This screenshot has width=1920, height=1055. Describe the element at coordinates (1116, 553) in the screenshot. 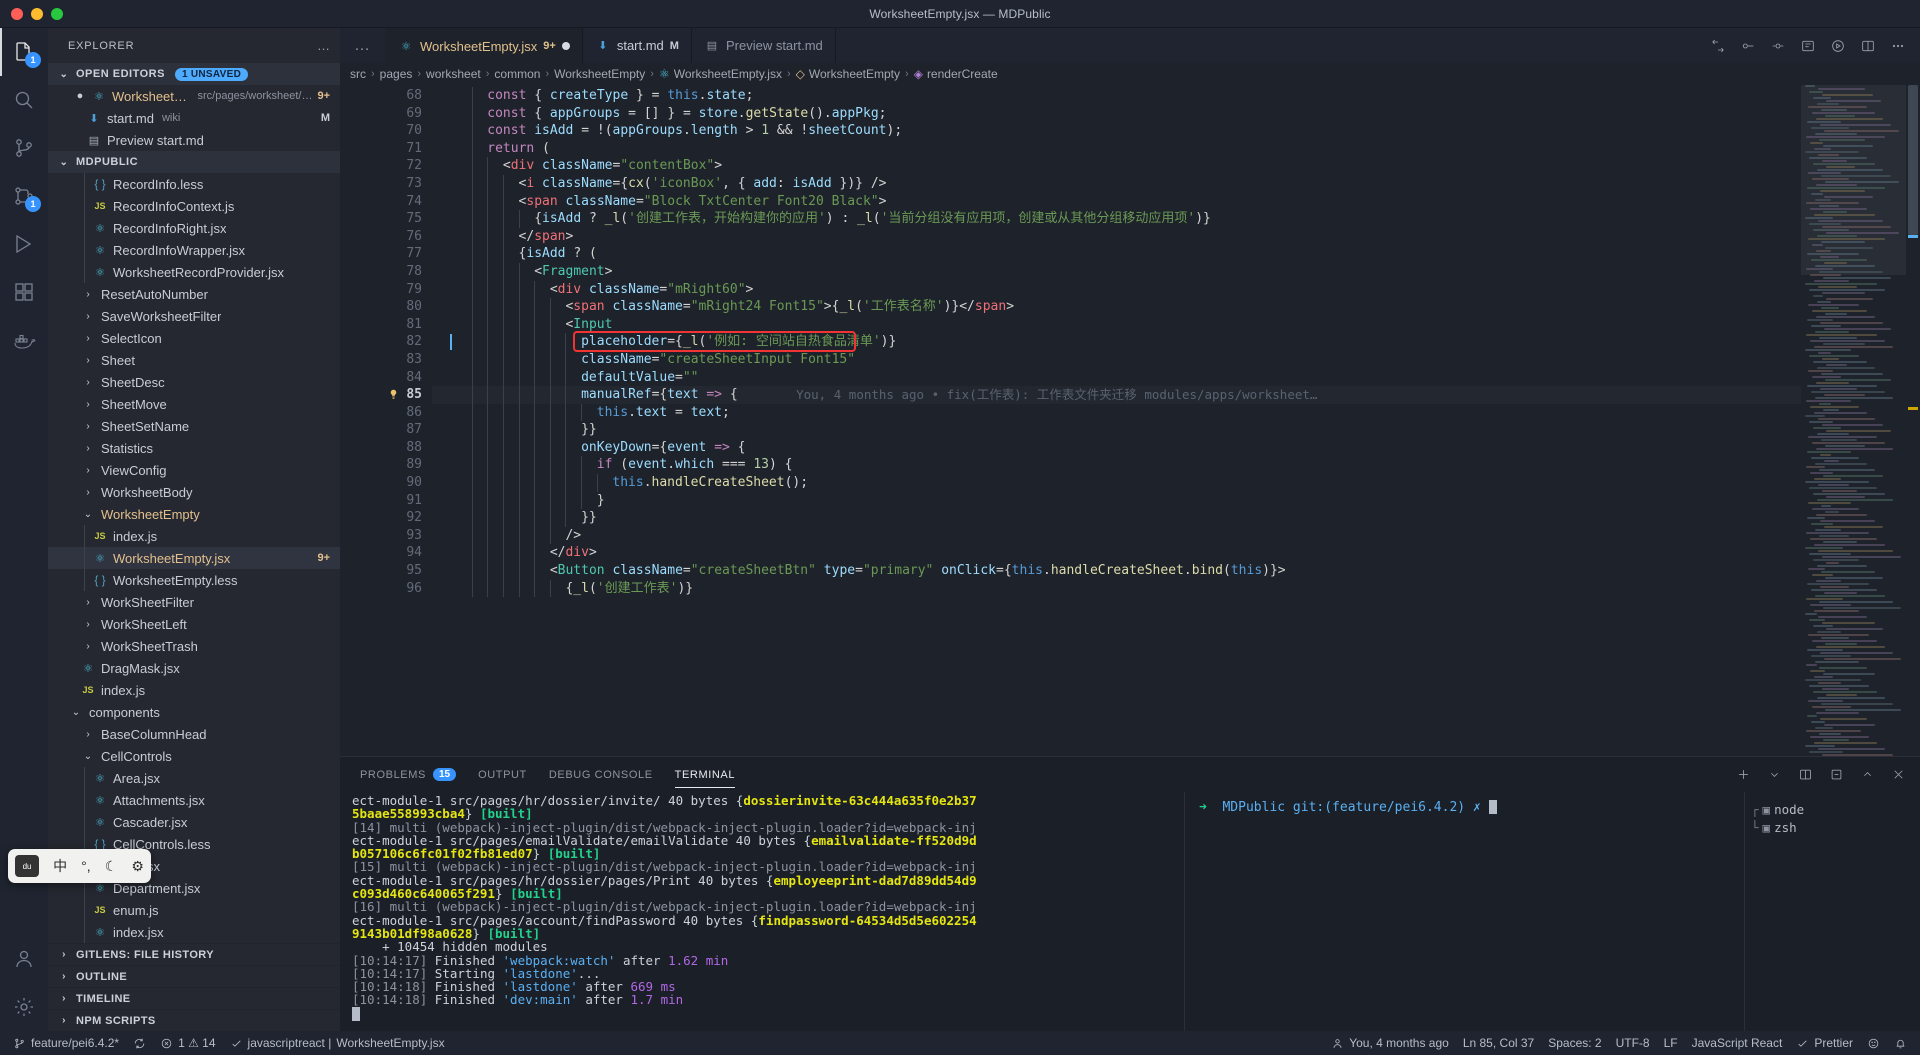

I see `code-line: </div>` at that location.